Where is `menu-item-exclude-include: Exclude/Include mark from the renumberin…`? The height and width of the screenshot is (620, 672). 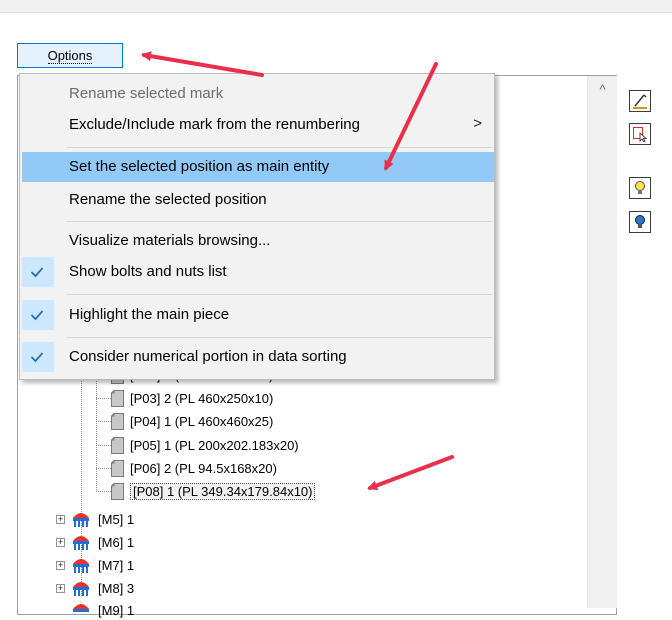 menu-item-exclude-include: Exclude/Include mark from the renumberin… is located at coordinates (258, 125).